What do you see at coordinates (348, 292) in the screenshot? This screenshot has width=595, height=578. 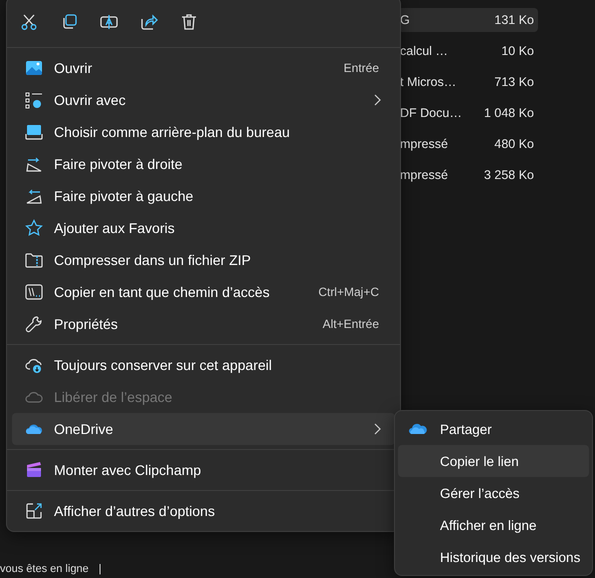 I see `shortcut-text: Ctrl+Maj+C` at bounding box center [348, 292].